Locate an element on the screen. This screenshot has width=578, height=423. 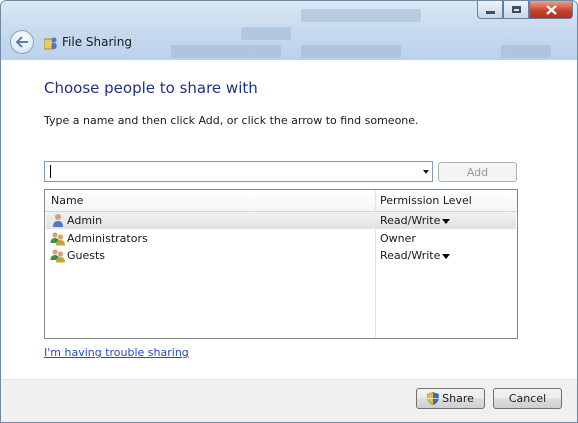
uac-shield-icon is located at coordinates (433, 398).